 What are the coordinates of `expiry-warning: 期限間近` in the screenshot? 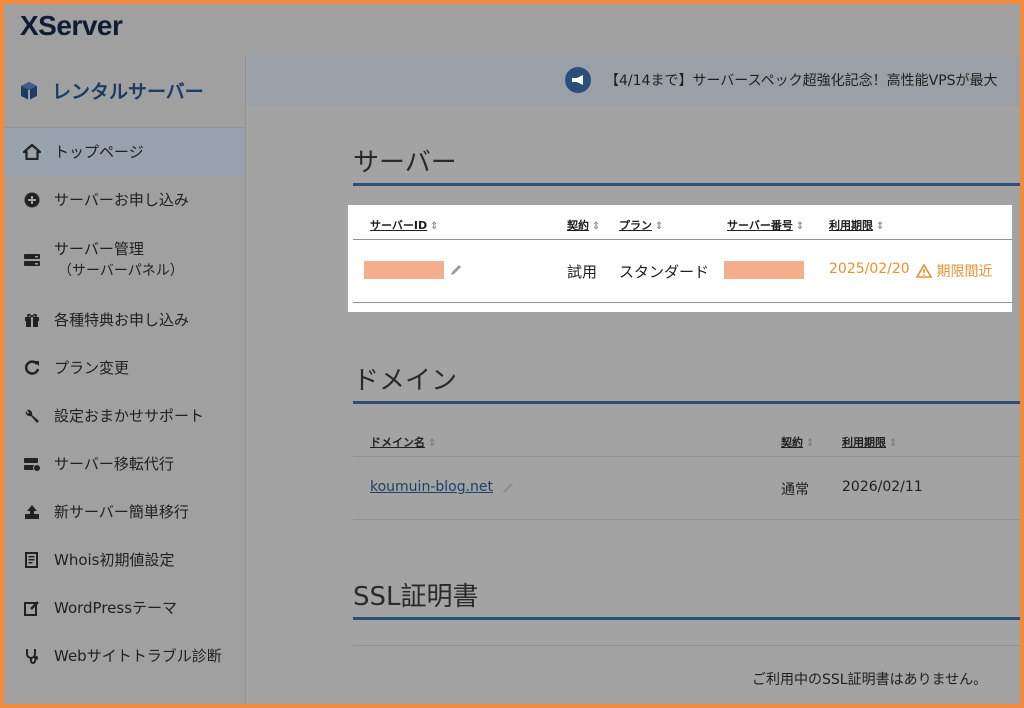 It's located at (954, 271).